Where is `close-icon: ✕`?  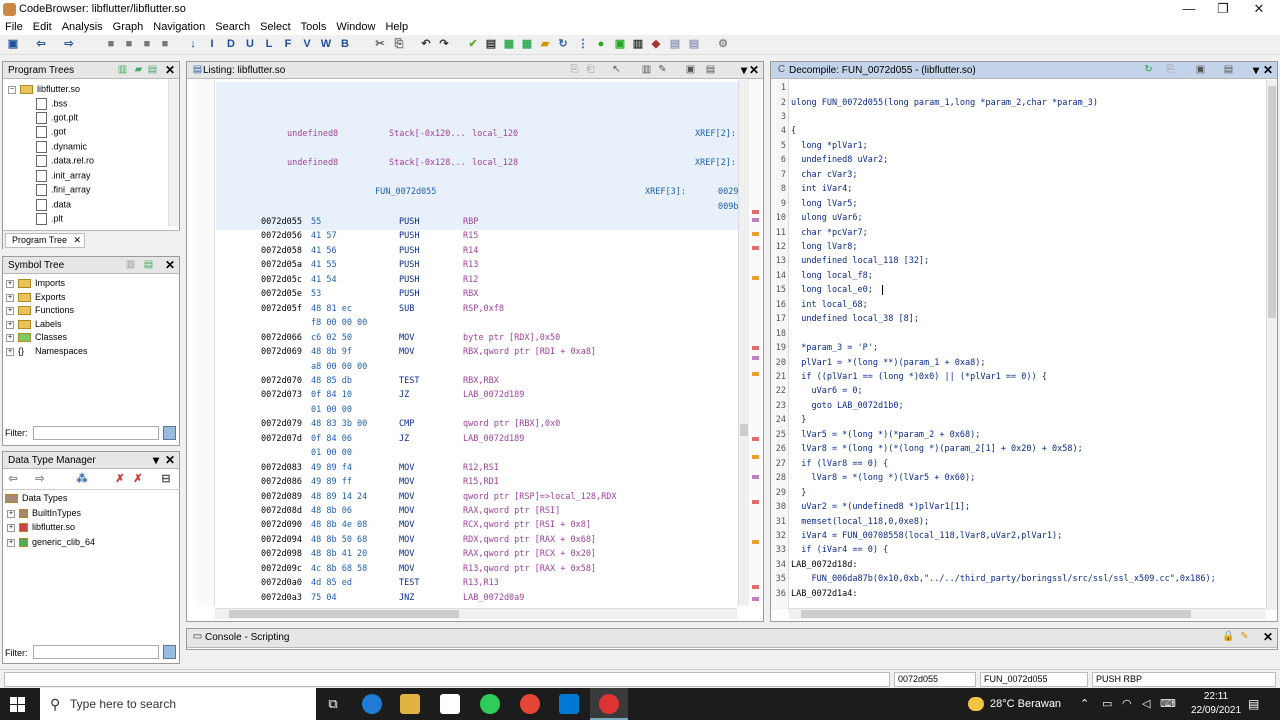
close-icon: ✕ is located at coordinates (754, 70).